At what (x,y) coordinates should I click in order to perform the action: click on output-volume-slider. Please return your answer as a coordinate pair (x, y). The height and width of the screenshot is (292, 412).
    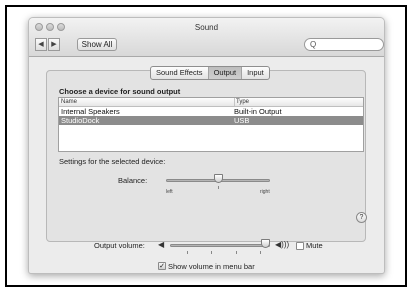
    Looking at the image, I should click on (220, 245).